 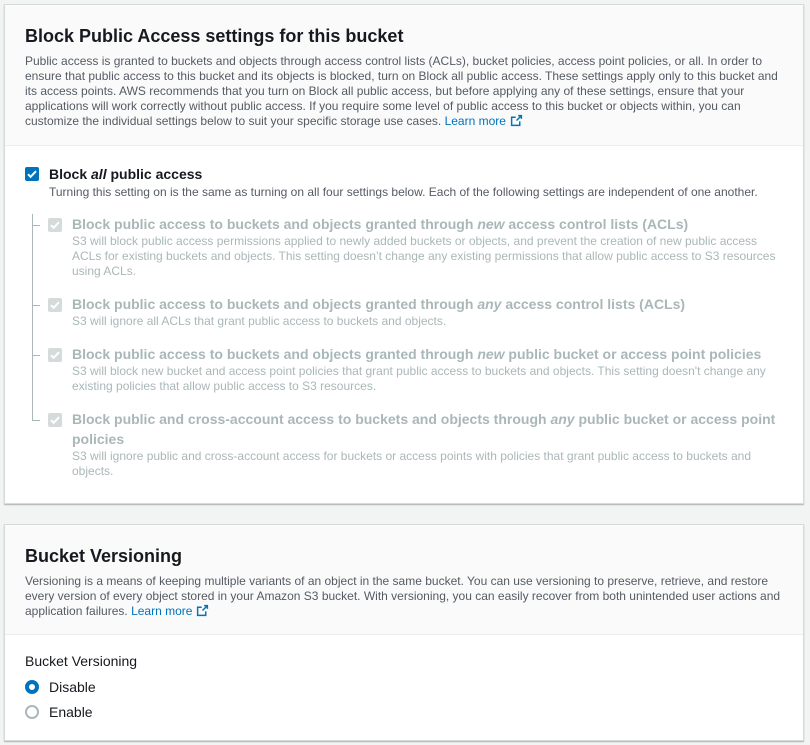 What do you see at coordinates (72, 686) in the screenshot?
I see `disable-radio-label: Disable` at bounding box center [72, 686].